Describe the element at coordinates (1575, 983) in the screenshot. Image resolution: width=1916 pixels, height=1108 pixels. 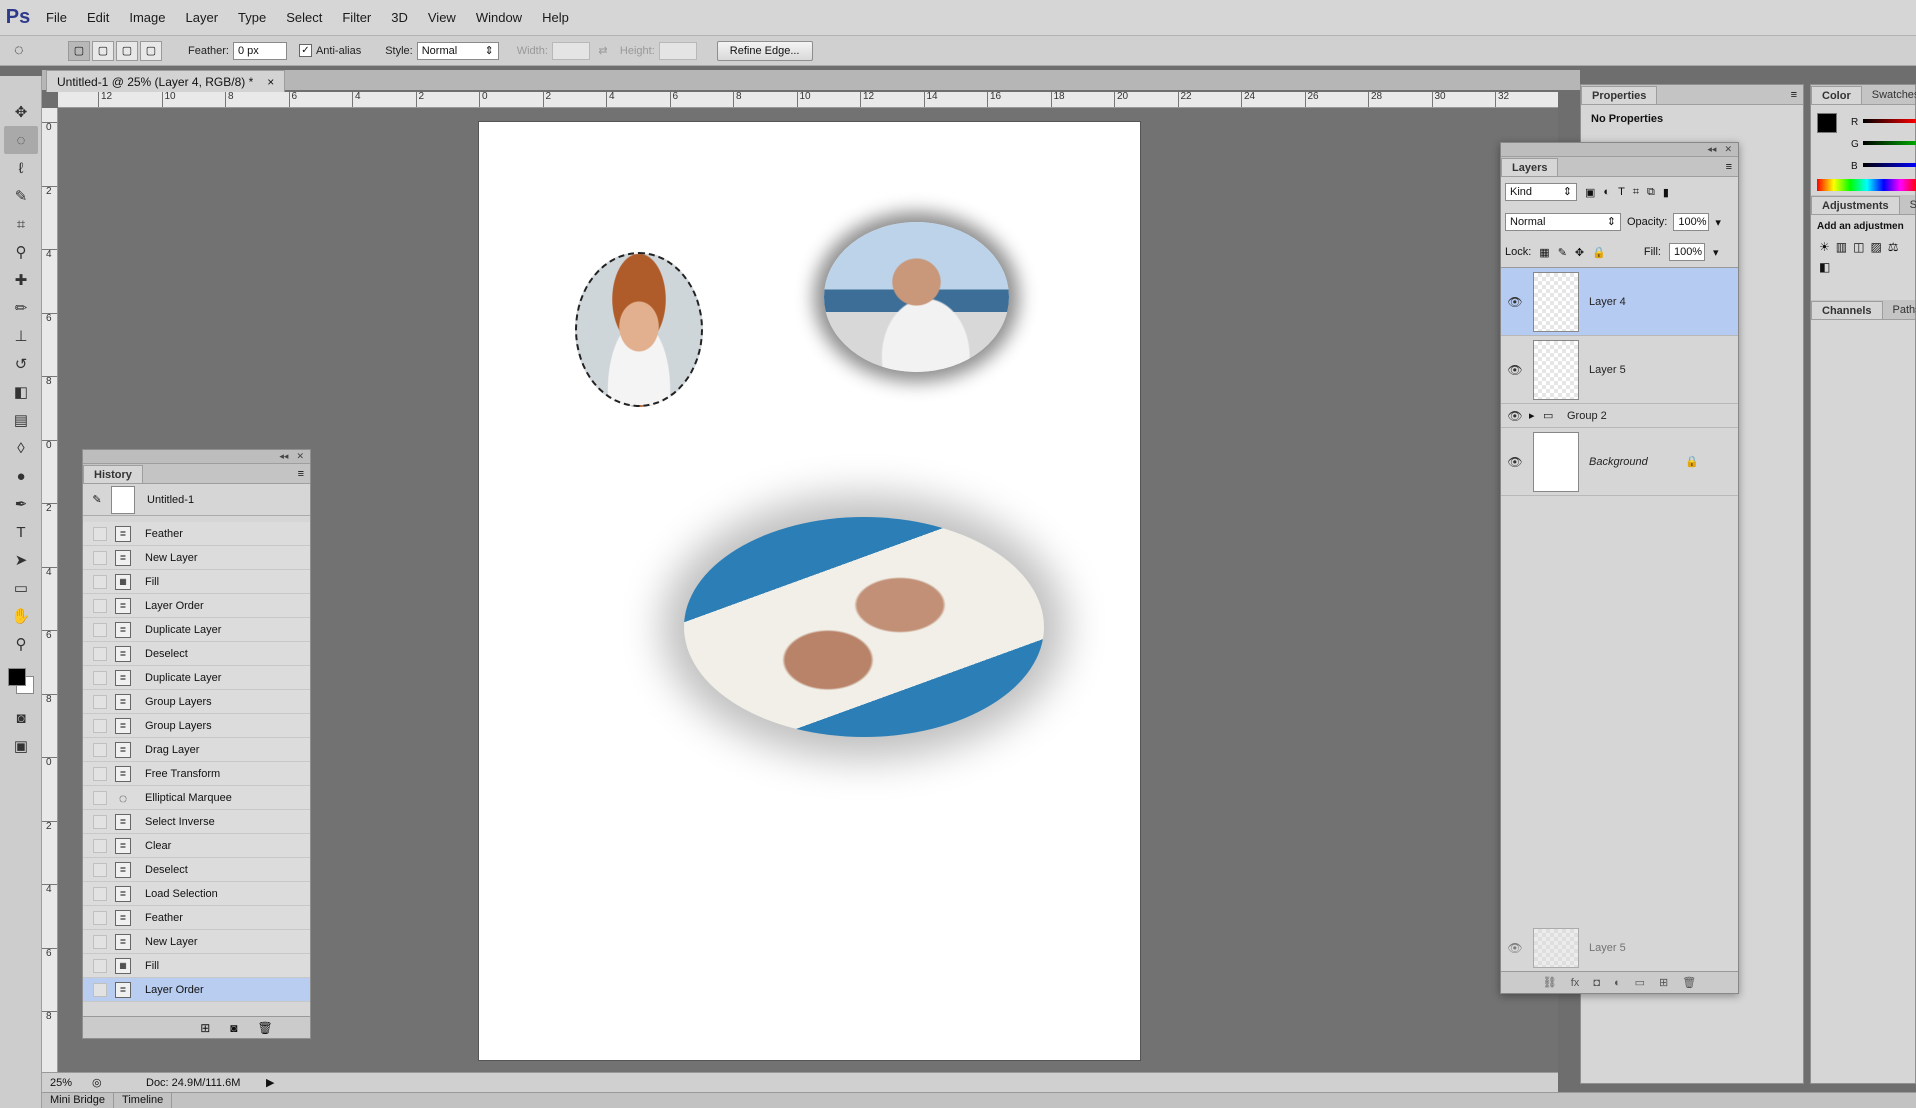
I see `layer-style-icon: fx` at that location.